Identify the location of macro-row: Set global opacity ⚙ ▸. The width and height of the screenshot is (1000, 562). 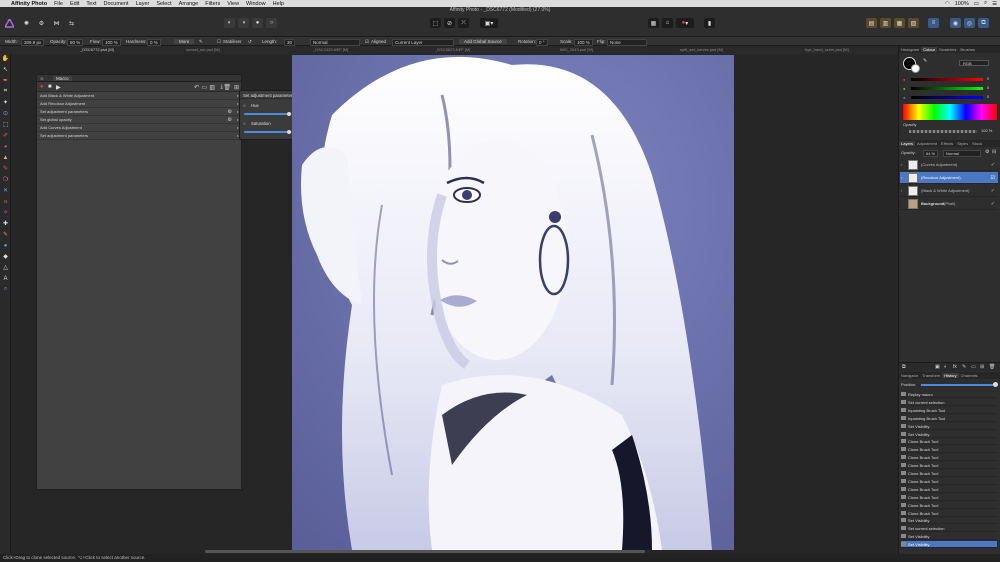
(139, 120).